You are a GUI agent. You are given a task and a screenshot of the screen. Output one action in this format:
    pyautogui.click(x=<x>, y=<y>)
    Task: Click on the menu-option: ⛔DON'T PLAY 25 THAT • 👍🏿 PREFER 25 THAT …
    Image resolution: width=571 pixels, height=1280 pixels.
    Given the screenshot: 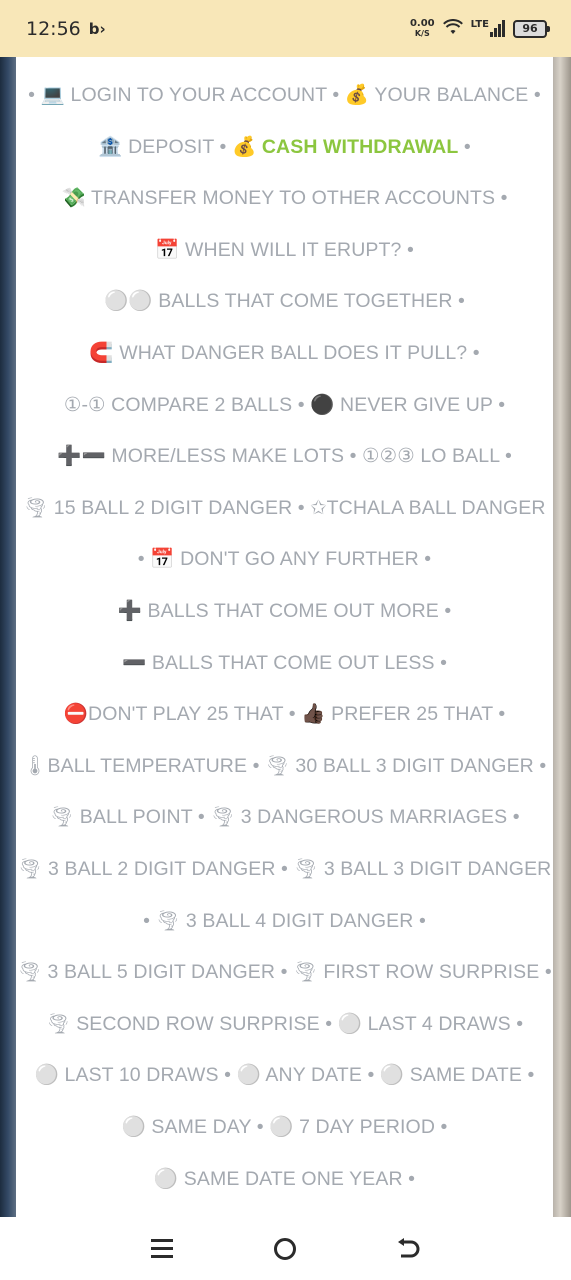 What is the action you would take?
    pyautogui.click(x=285, y=714)
    